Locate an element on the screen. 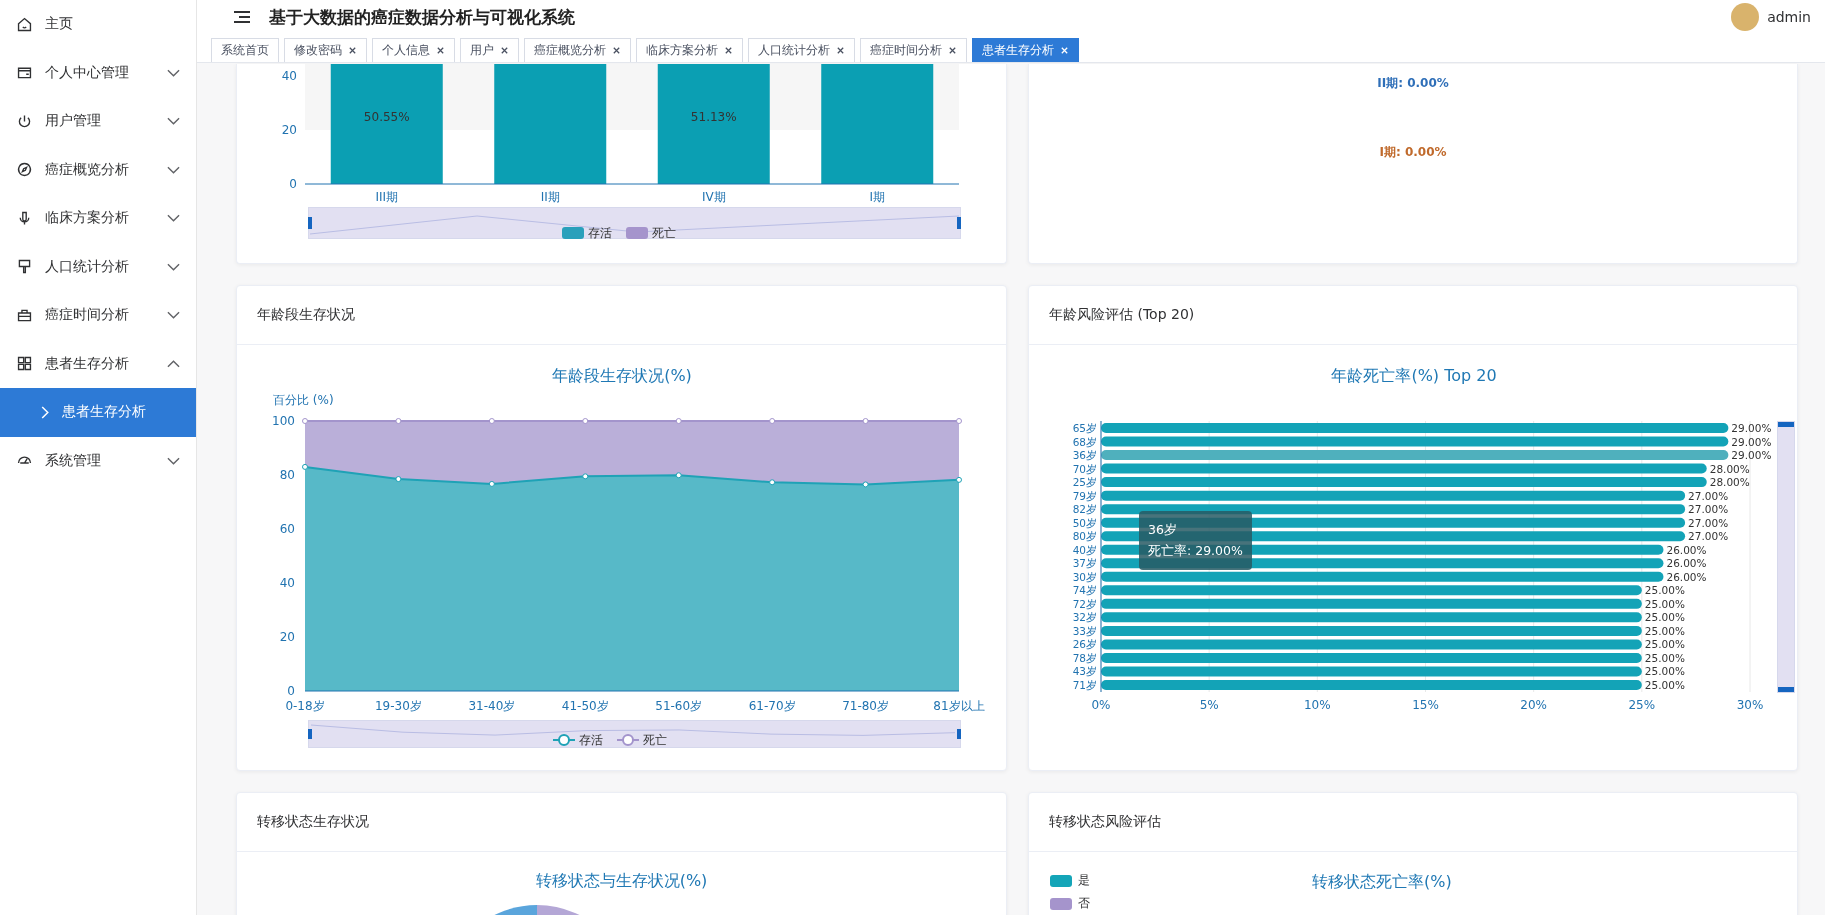  axis-label: 31-40岁 is located at coordinates (492, 706).